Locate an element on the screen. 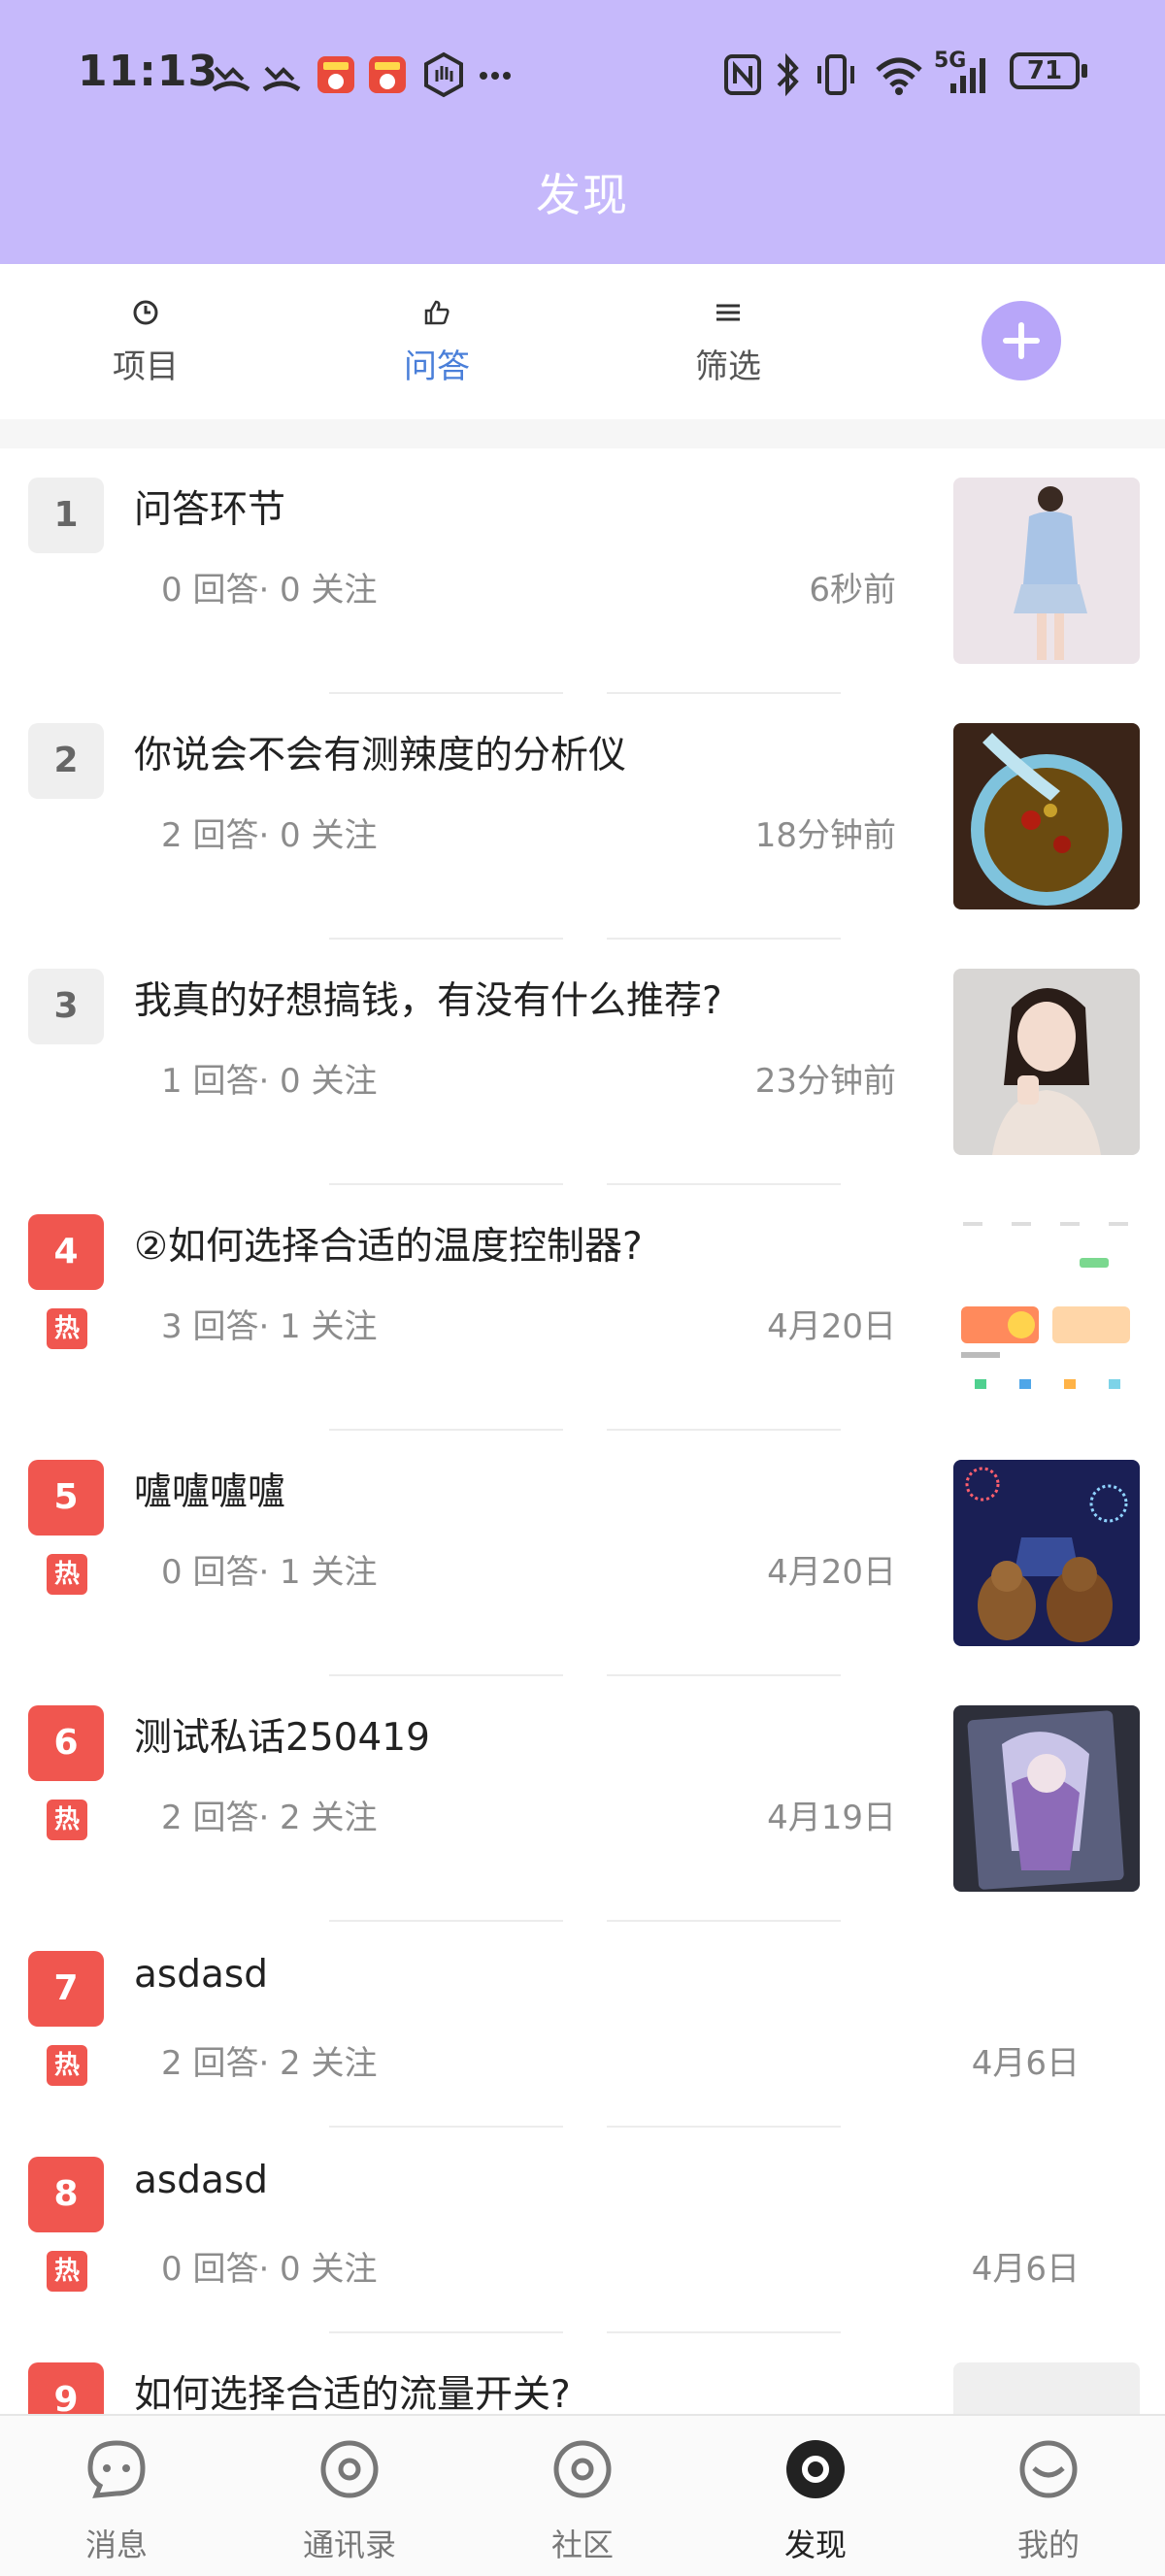 This screenshot has width=1165, height=2576. list-item: 3 我真的好想搞钱，有没有什么推荐? 1 回答· 0 关注 23分钟前 is located at coordinates (582, 1062).